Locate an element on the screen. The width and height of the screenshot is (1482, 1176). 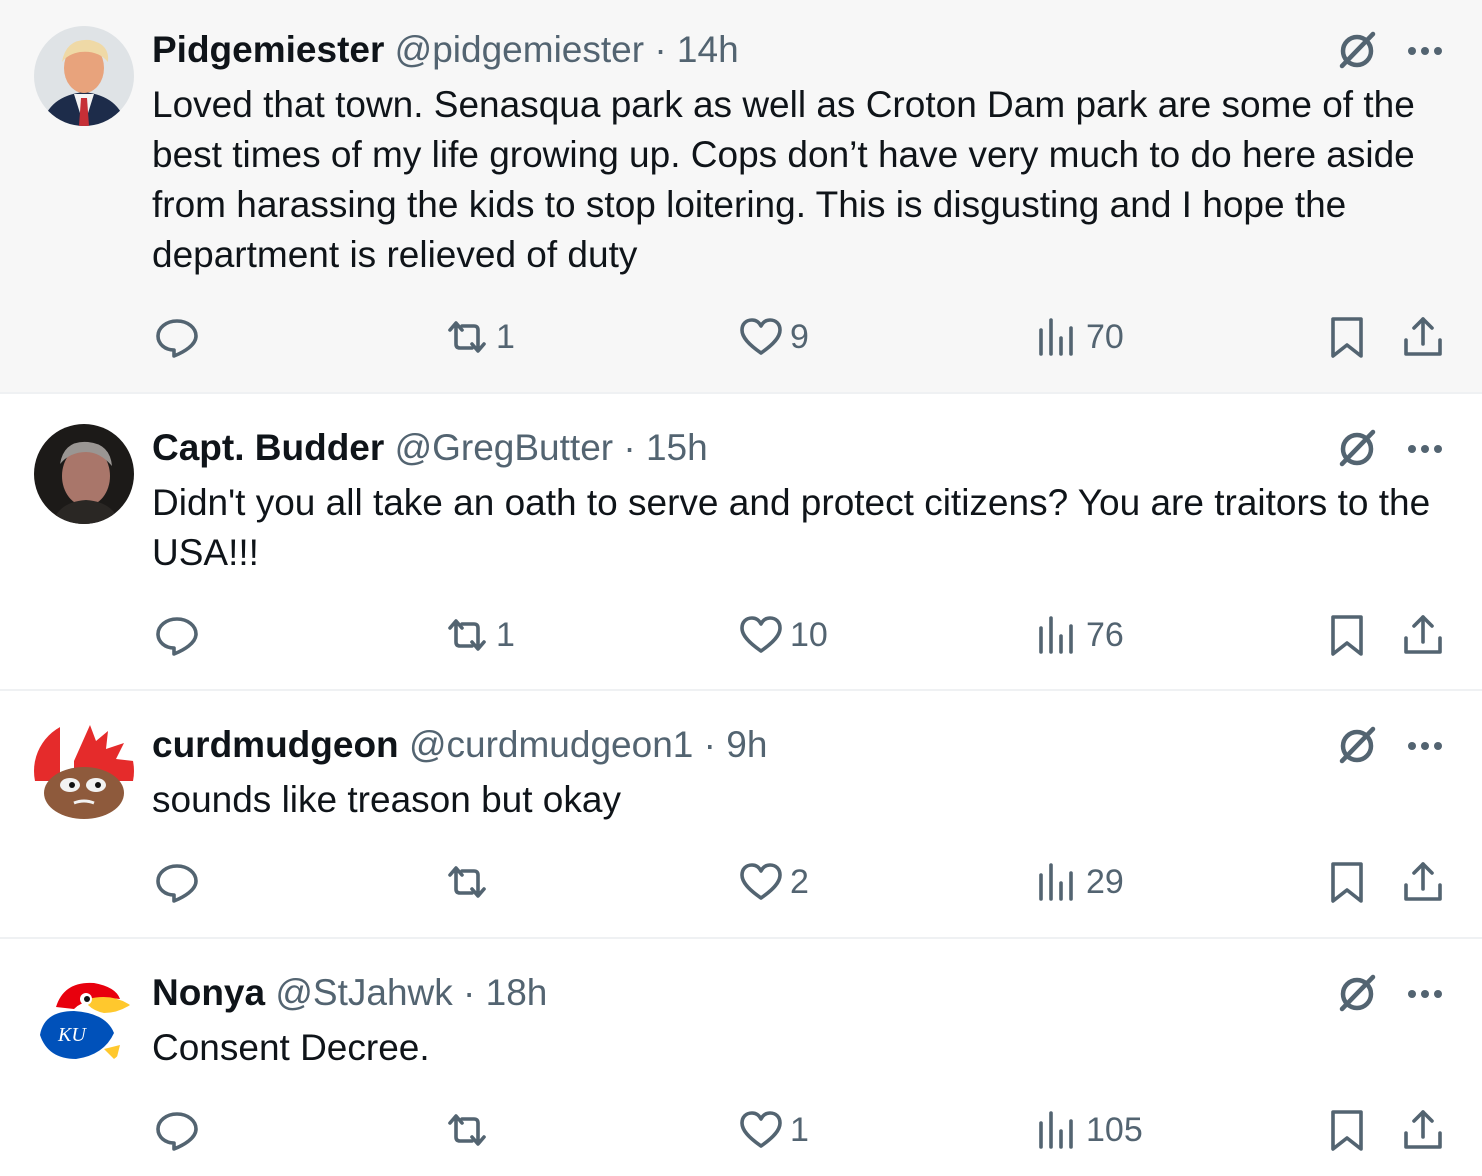
tweet-header: Capt. Budder @GregButter · 15h is located at coordinates (430, 448).